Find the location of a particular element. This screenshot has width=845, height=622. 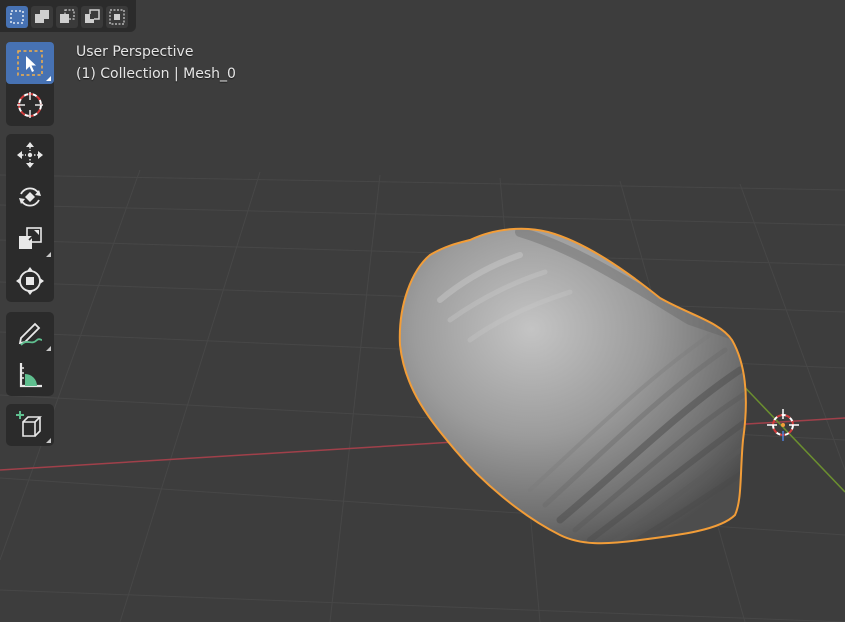

cursor-arrow-icon is located at coordinates (30, 63).